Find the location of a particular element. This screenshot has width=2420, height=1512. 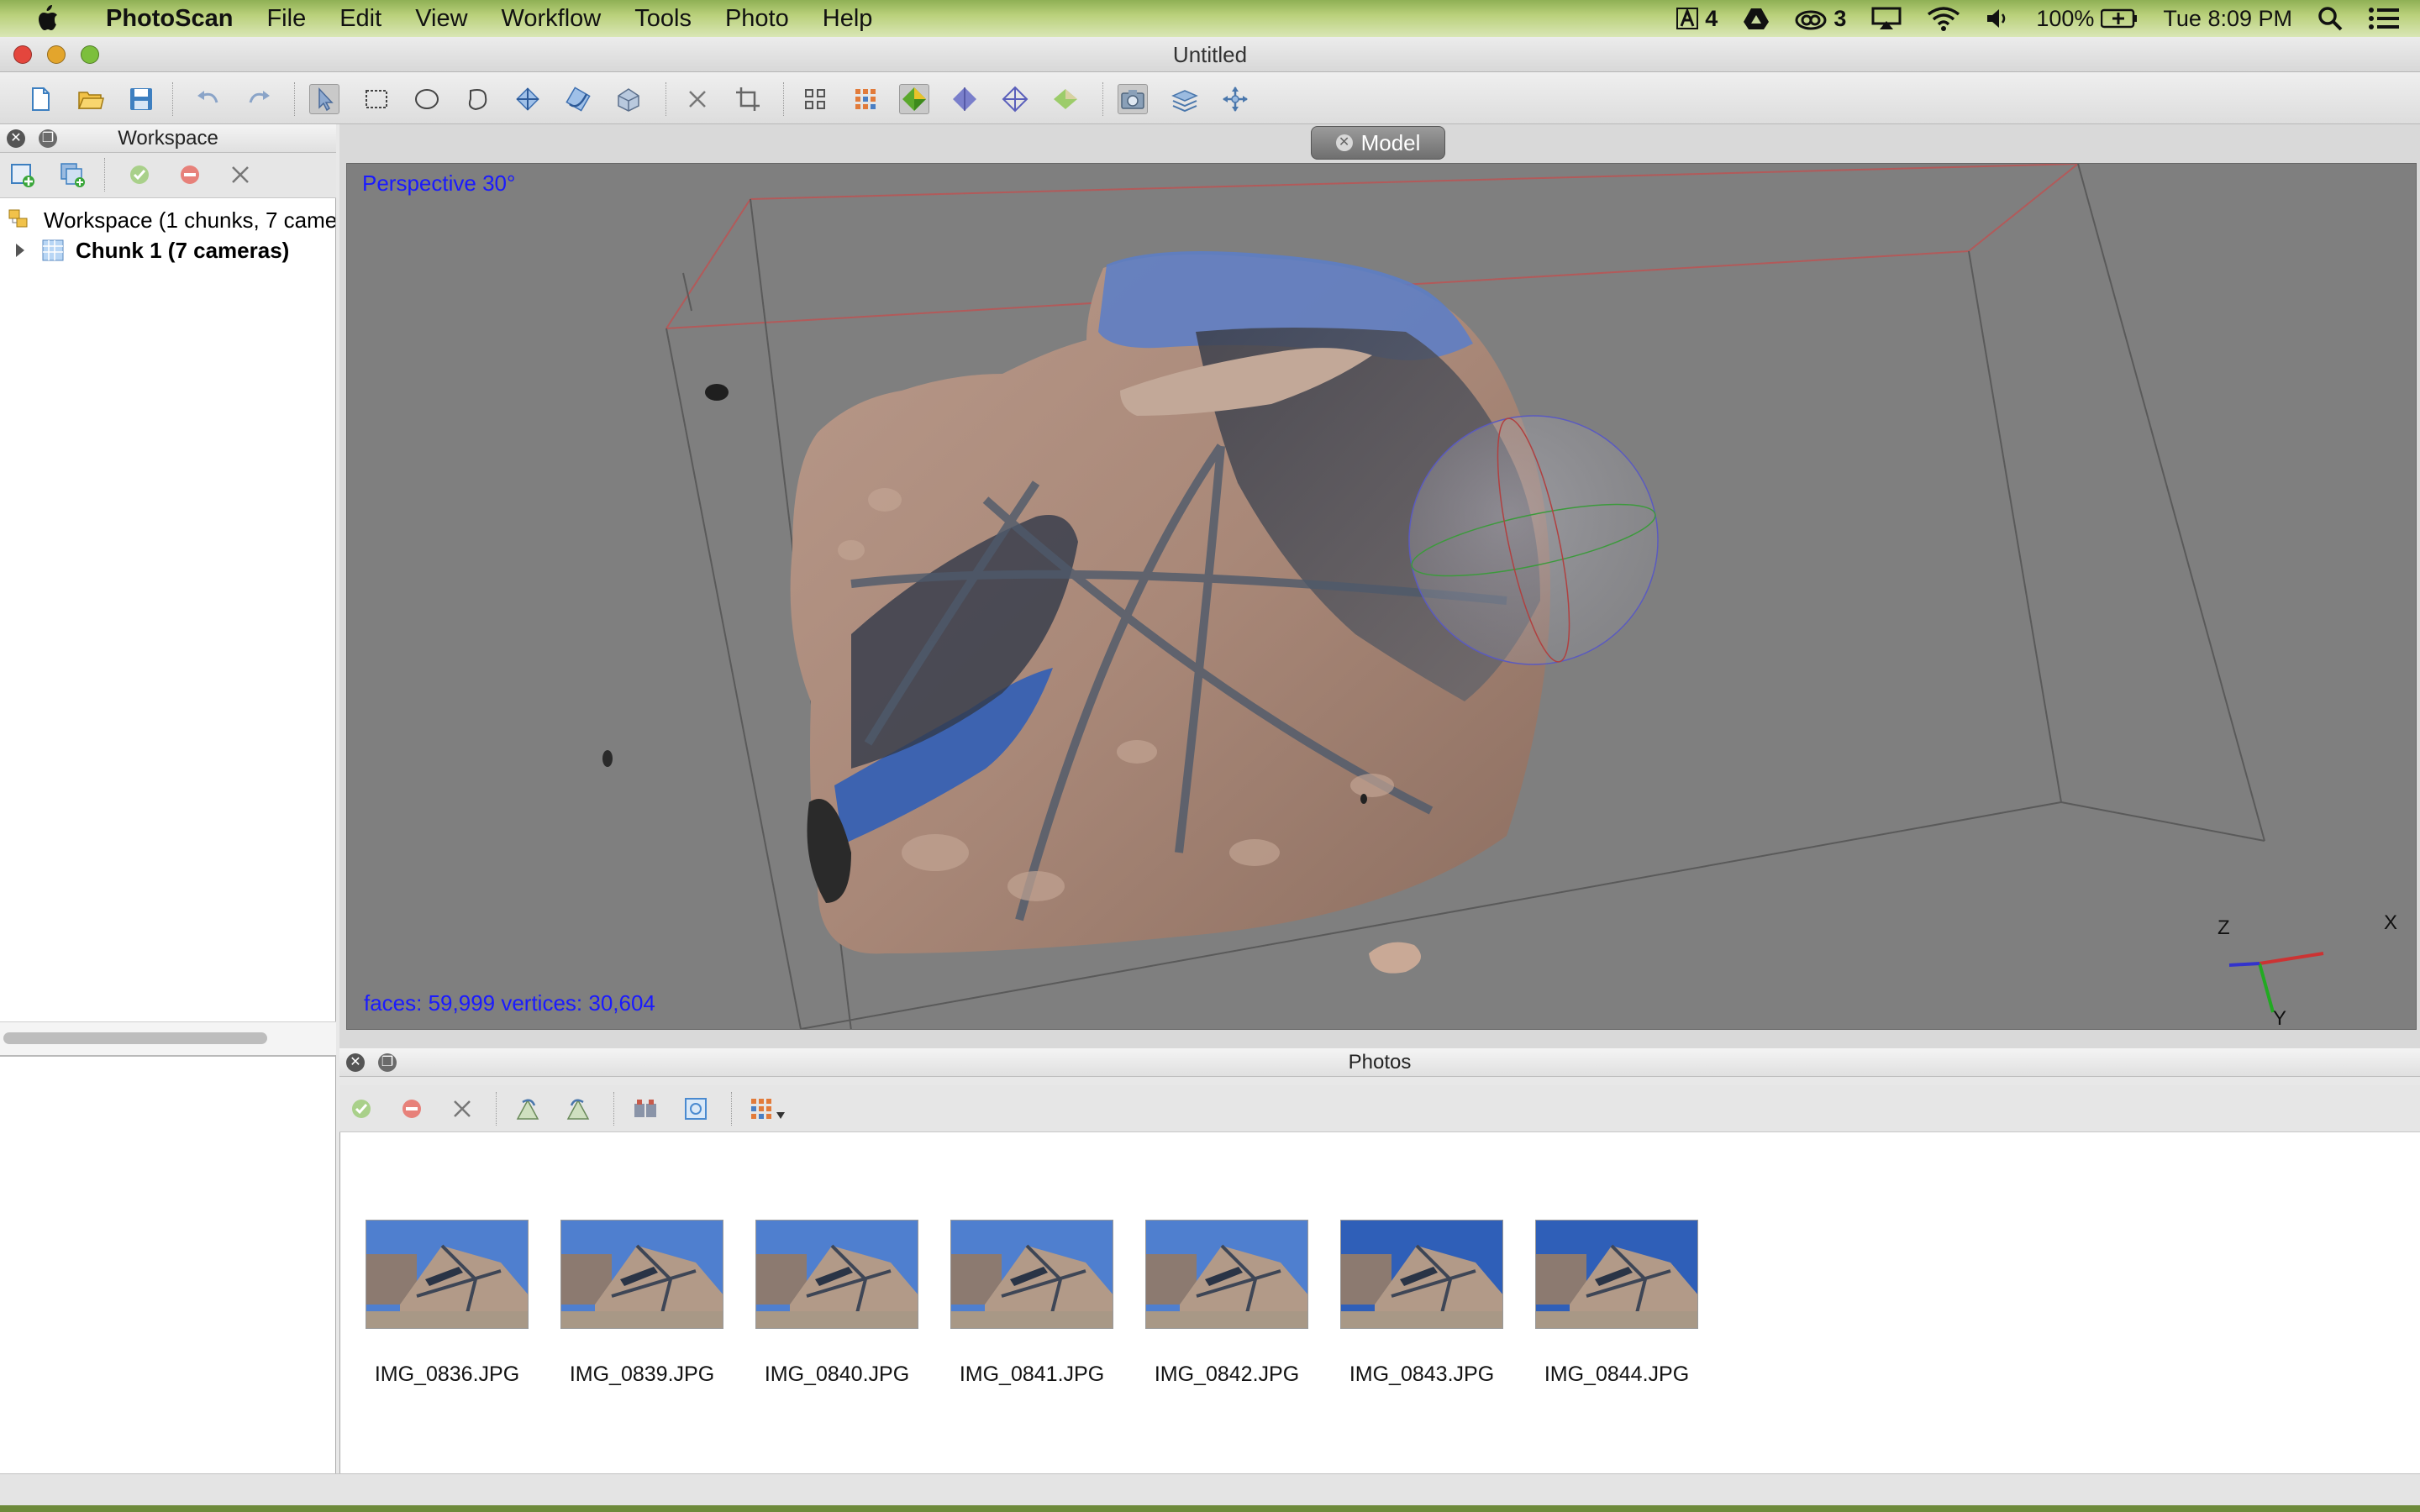

airplay-icon is located at coordinates (1886, 18).